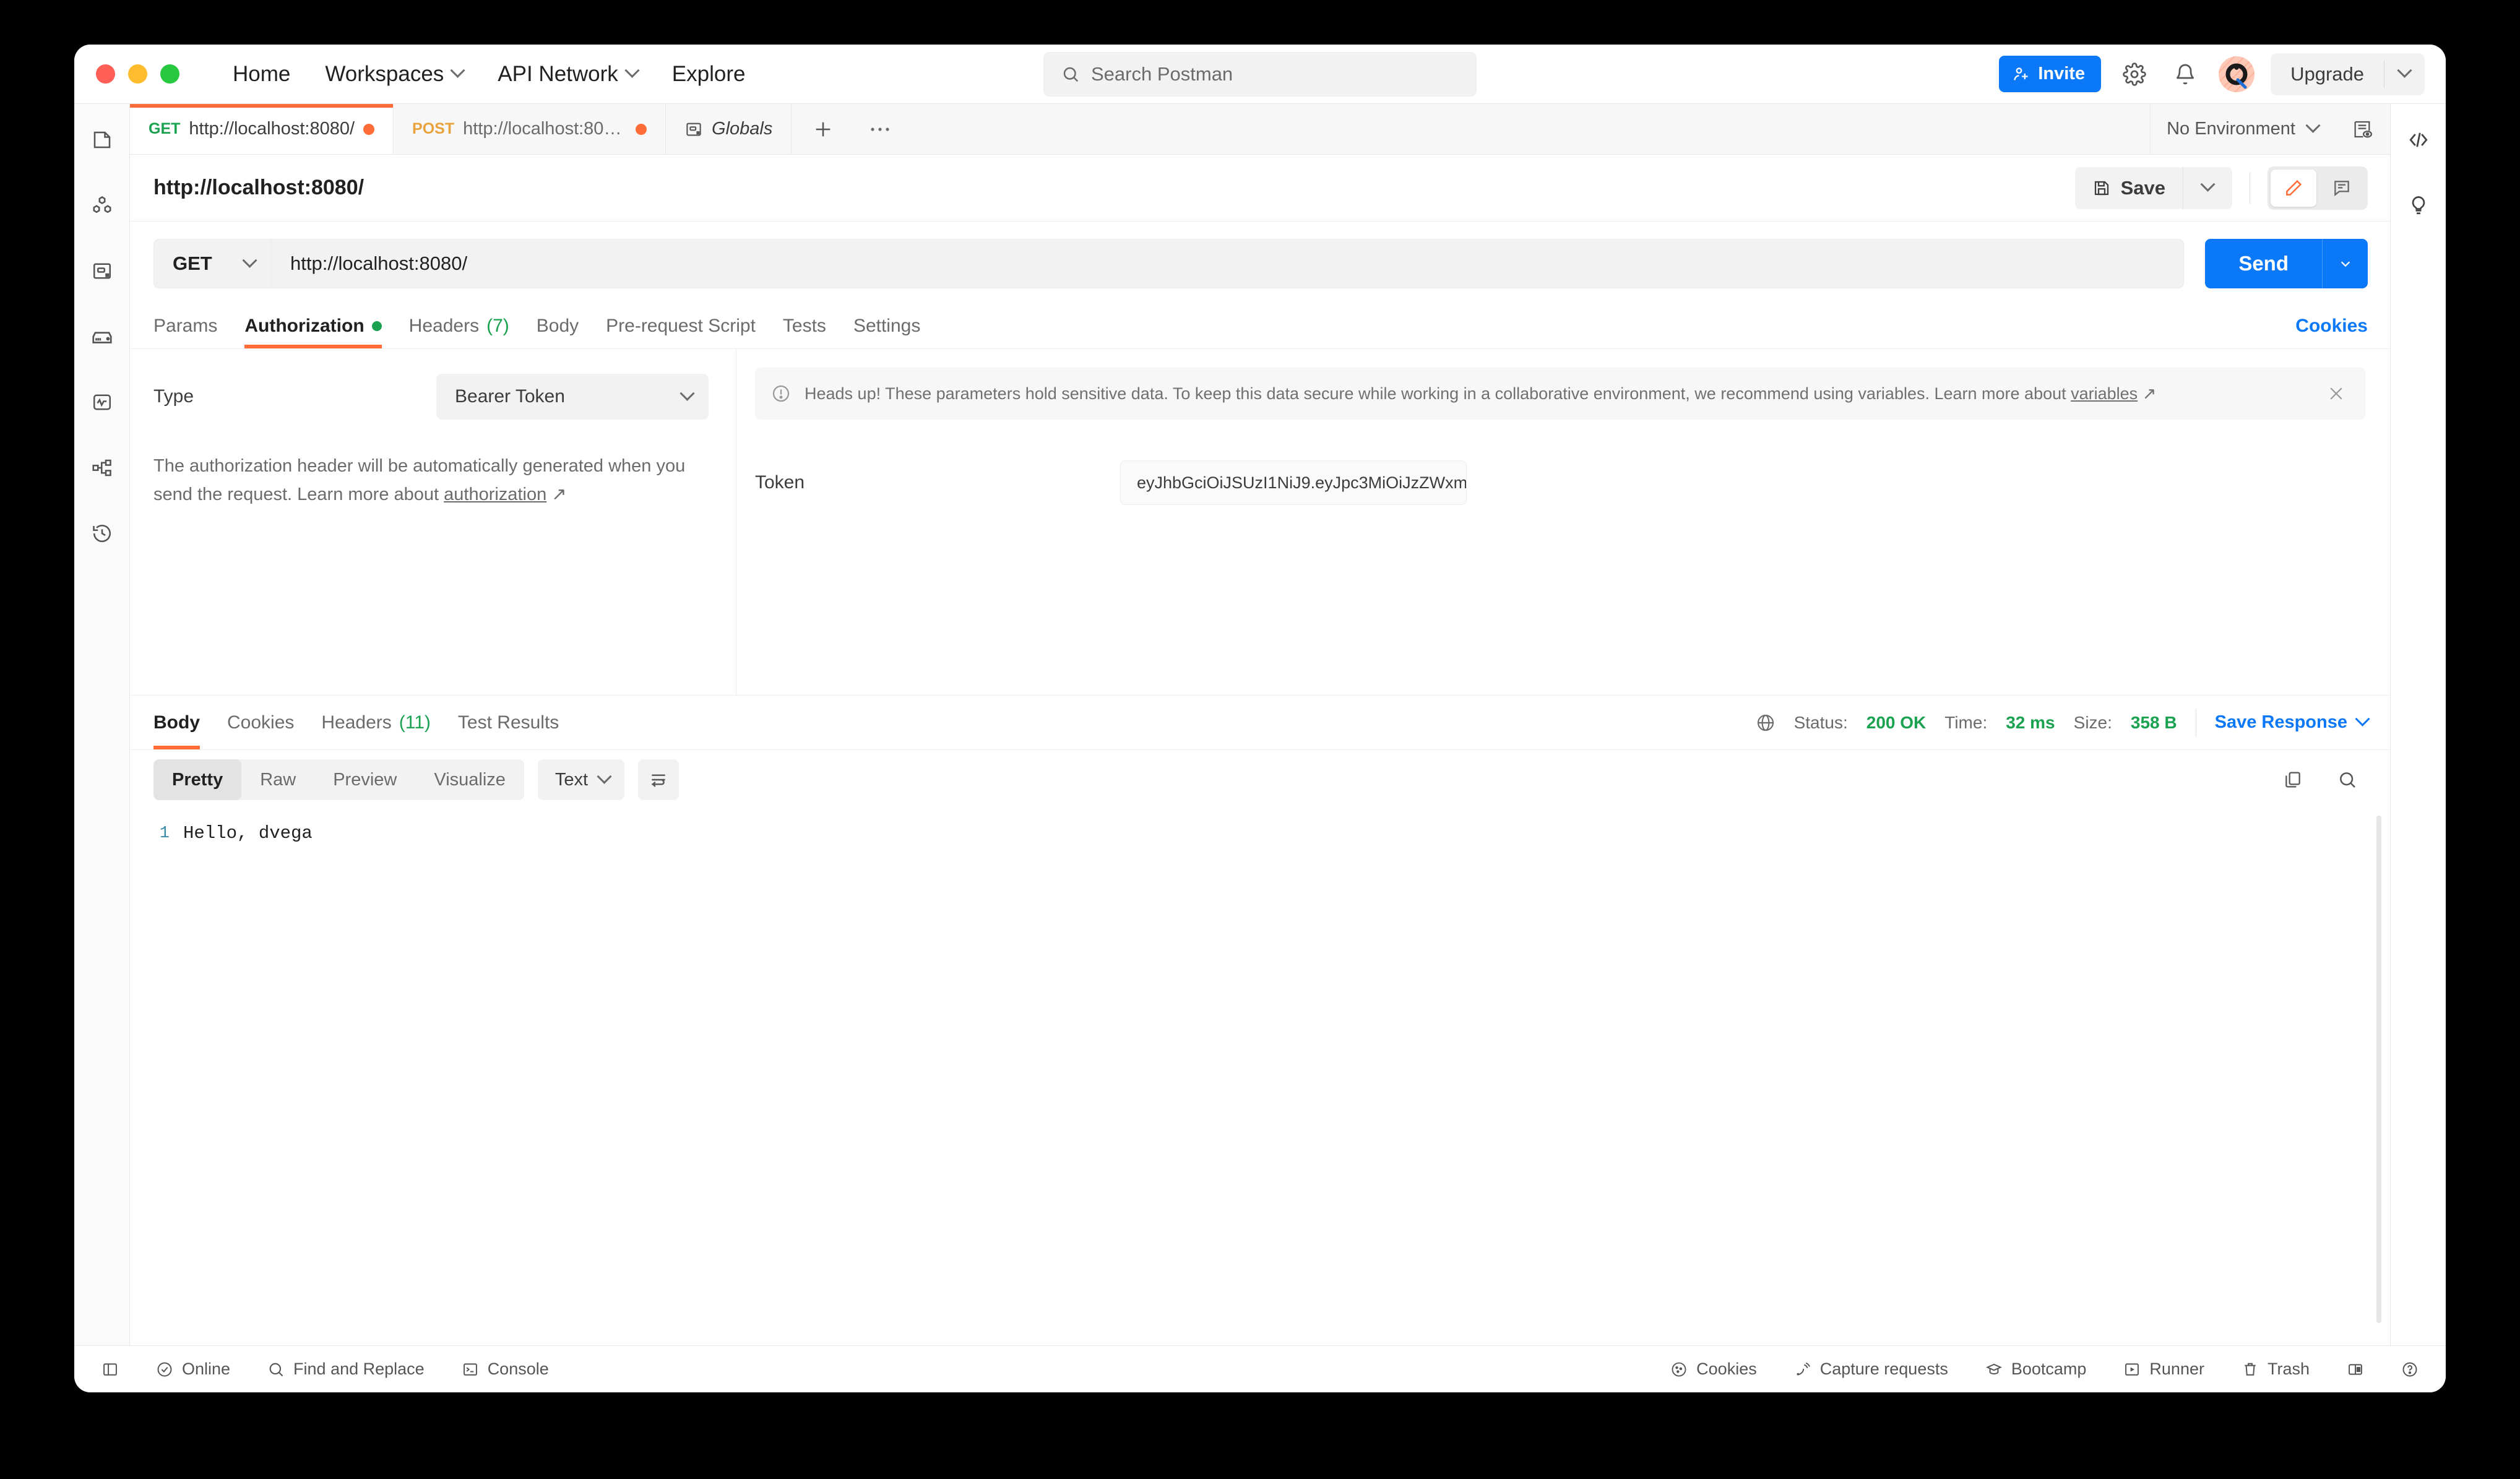 This screenshot has width=2520, height=1479. Describe the element at coordinates (729, 129) in the screenshot. I see `open-tab-globals: Globals` at that location.